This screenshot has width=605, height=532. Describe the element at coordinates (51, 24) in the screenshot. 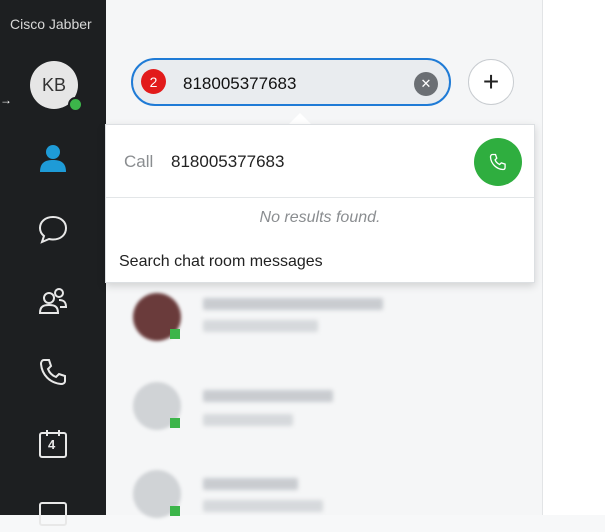

I see `app-title: Cisco Jabber` at that location.